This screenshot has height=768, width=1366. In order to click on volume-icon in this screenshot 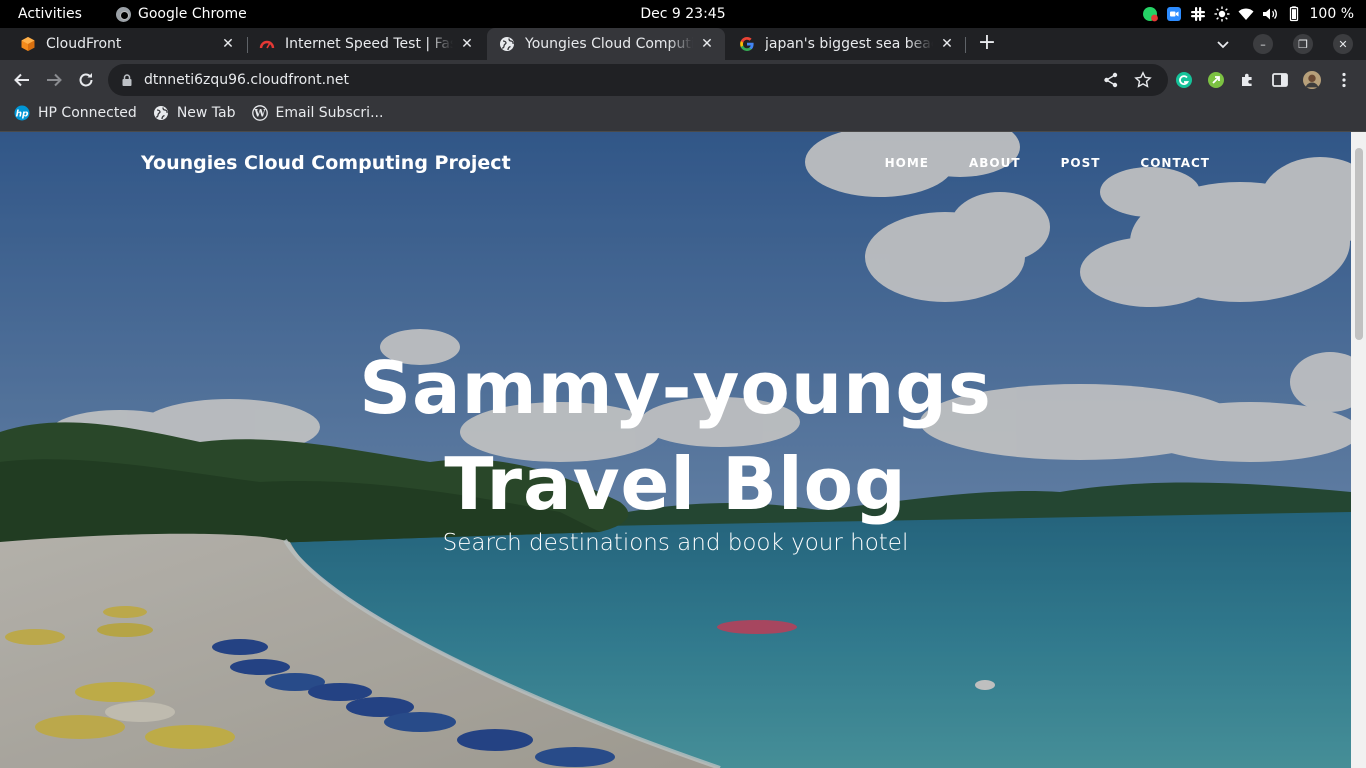, I will do `click(1270, 14)`.